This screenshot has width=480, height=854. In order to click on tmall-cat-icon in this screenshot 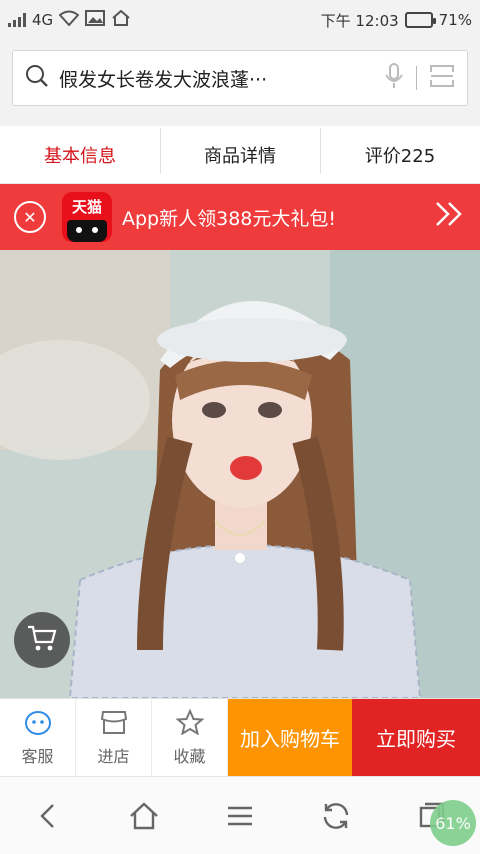, I will do `click(87, 231)`.